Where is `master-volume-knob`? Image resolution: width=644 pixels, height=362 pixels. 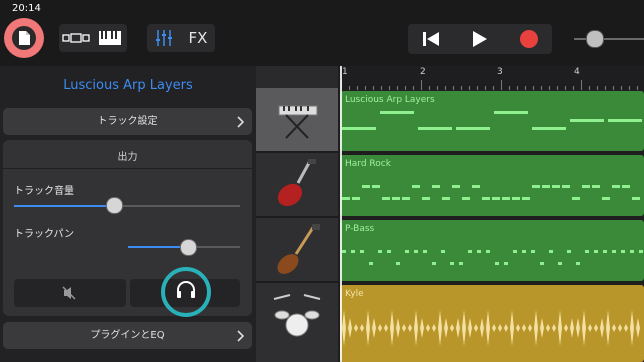
master-volume-knob is located at coordinates (595, 39).